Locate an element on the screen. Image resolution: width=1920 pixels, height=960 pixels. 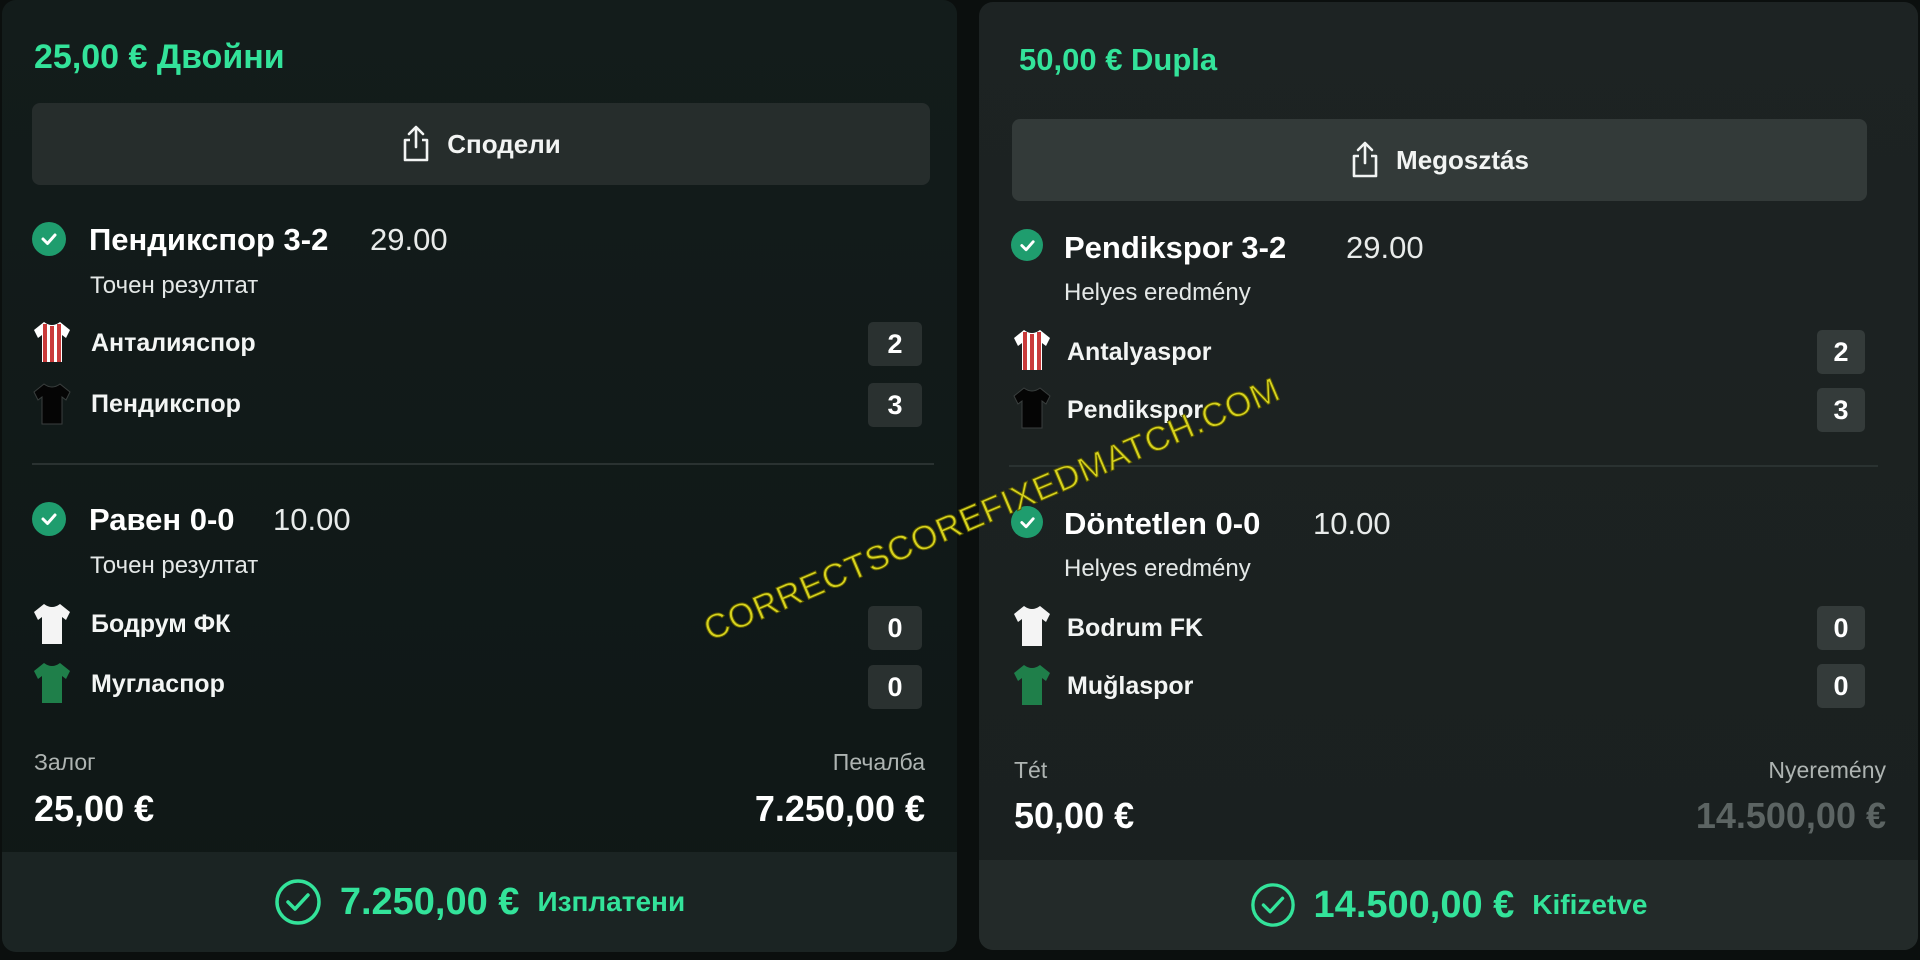
home-team-name: Бодрум ФК is located at coordinates (161, 624).